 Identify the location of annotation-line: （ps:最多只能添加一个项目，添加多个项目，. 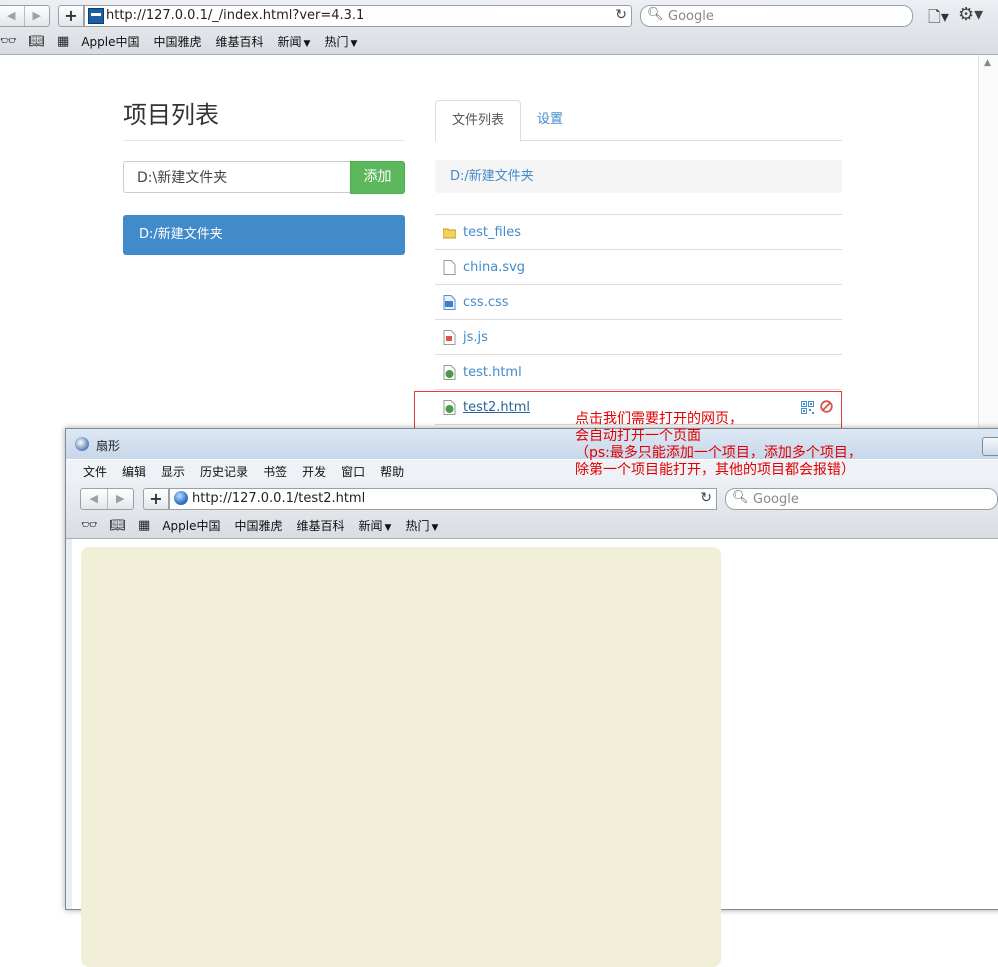
(718, 453).